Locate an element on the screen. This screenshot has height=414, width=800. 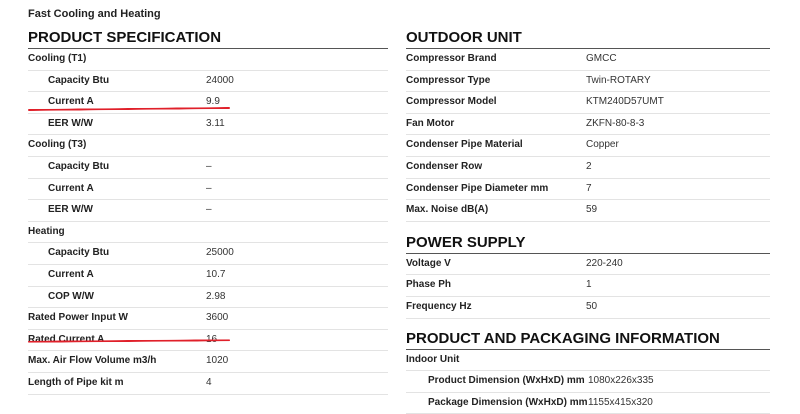
page-subtitle: Fast Cooling and Heating is located at coordinates (94, 14).